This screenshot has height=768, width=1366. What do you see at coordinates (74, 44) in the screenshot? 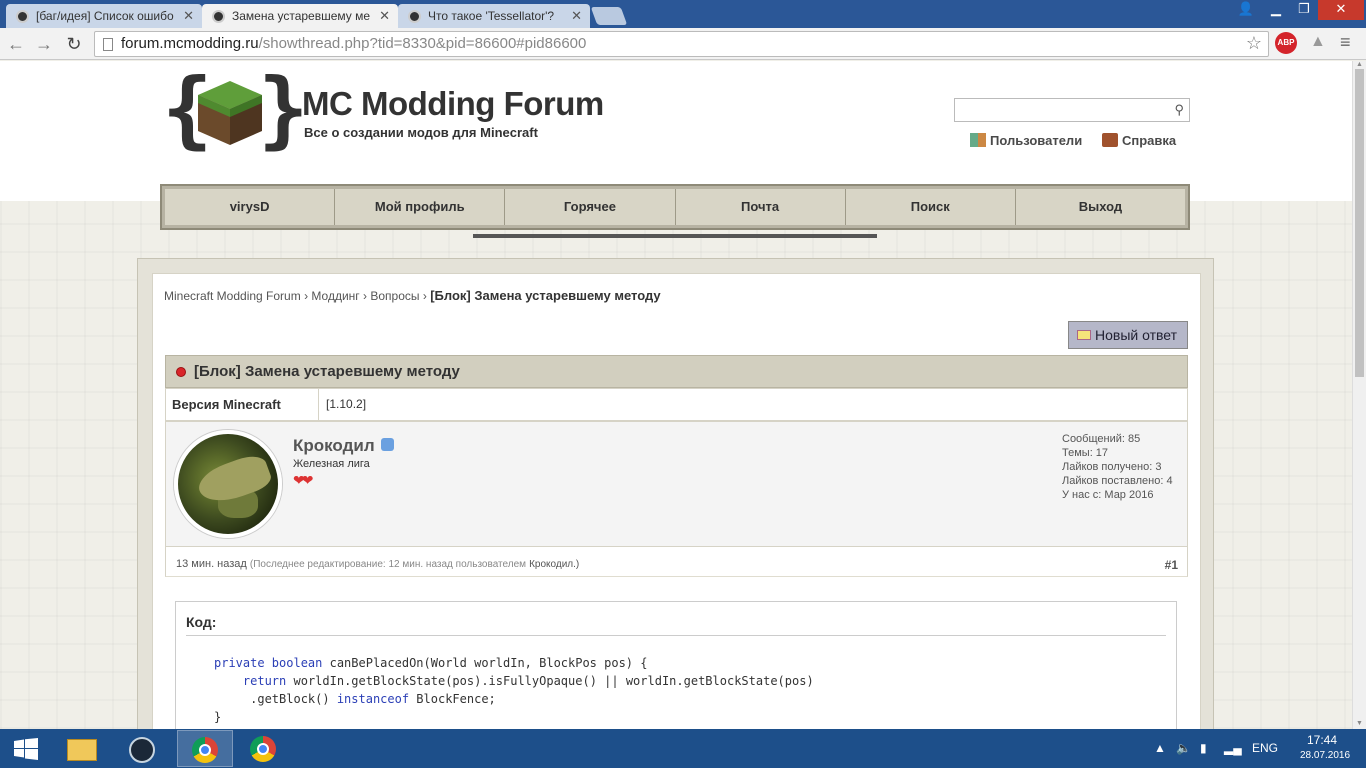
I see `reload-icon: ↻` at bounding box center [74, 44].